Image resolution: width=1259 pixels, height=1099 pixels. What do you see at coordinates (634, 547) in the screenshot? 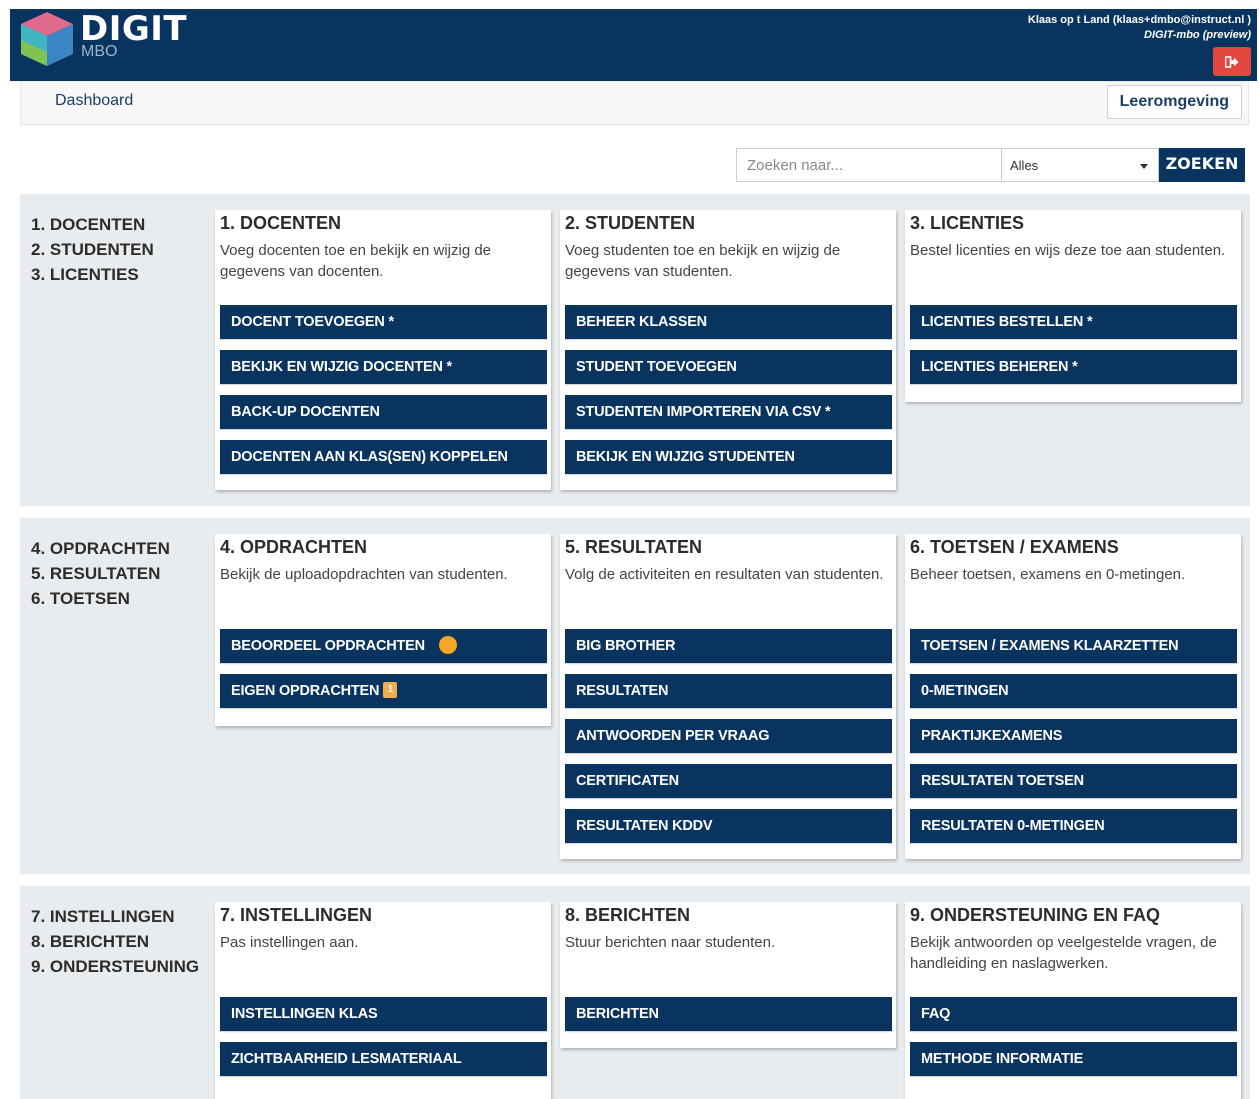
I see `card-title: 5. RESULTATEN` at bounding box center [634, 547].